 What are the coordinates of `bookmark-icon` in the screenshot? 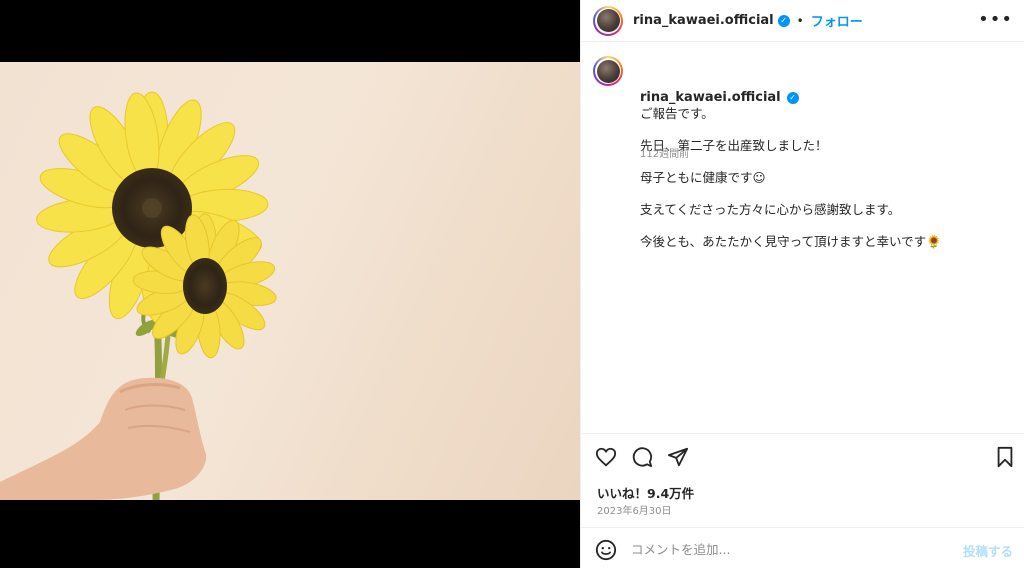 It's located at (1005, 459).